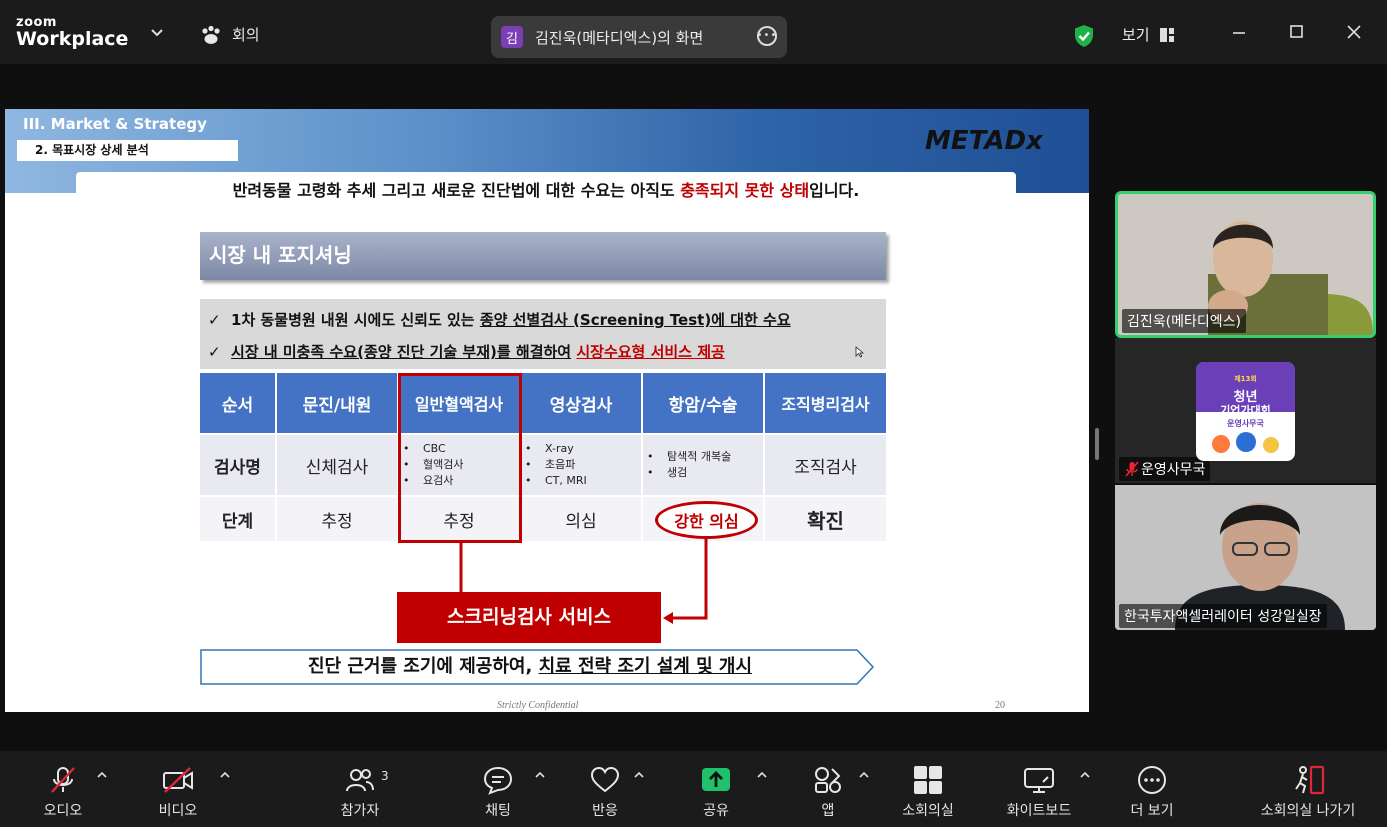 This screenshot has height=827, width=1387. I want to click on chevron-down-icon, so click(157, 33).